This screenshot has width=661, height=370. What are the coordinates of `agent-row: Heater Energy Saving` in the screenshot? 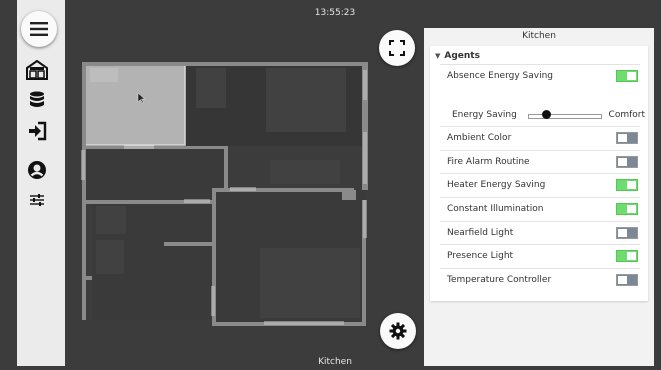 It's located at (540, 184).